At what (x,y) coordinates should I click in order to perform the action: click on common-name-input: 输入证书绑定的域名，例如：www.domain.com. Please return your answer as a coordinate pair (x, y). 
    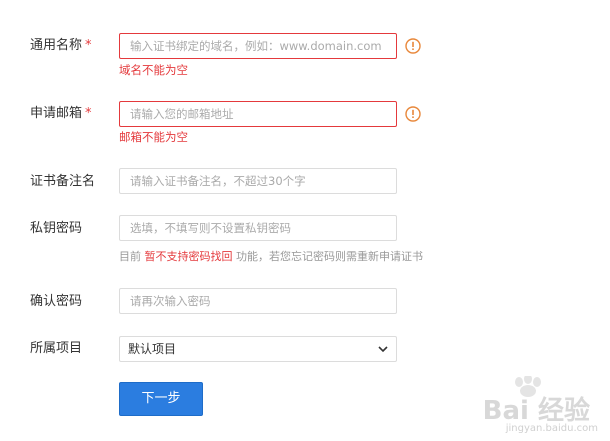
    Looking at the image, I should click on (258, 46).